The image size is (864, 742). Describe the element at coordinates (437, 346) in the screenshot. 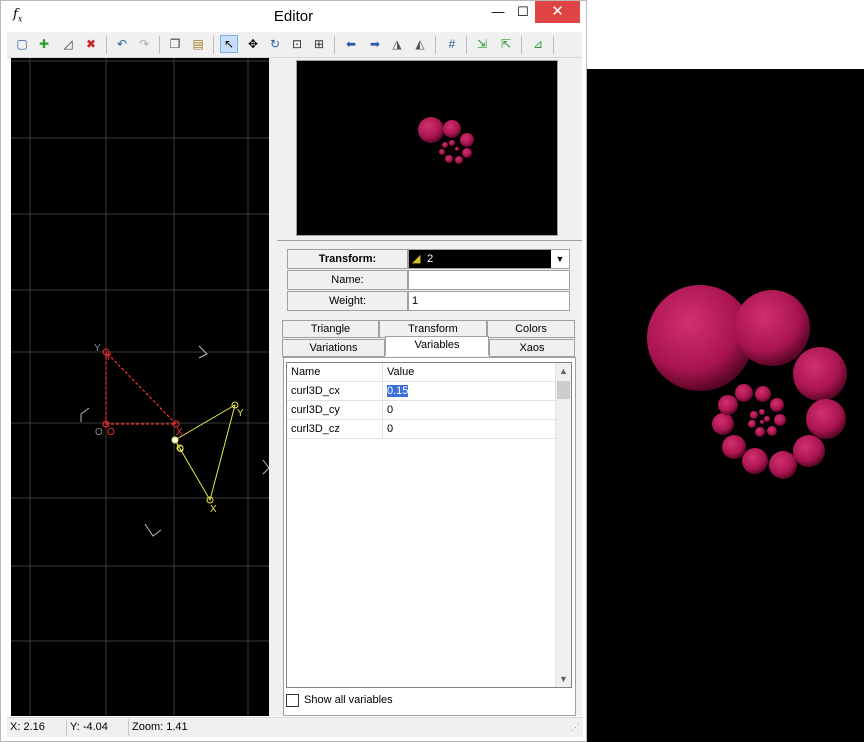

I see `tab-variables: Variables` at that location.